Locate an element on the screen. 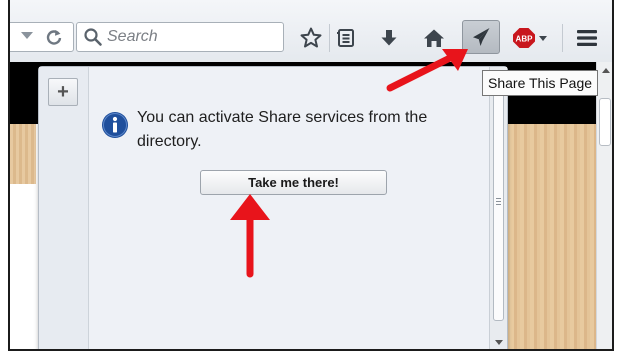 Image resolution: width=622 pixels, height=353 pixels. share-icon is located at coordinates (481, 37).